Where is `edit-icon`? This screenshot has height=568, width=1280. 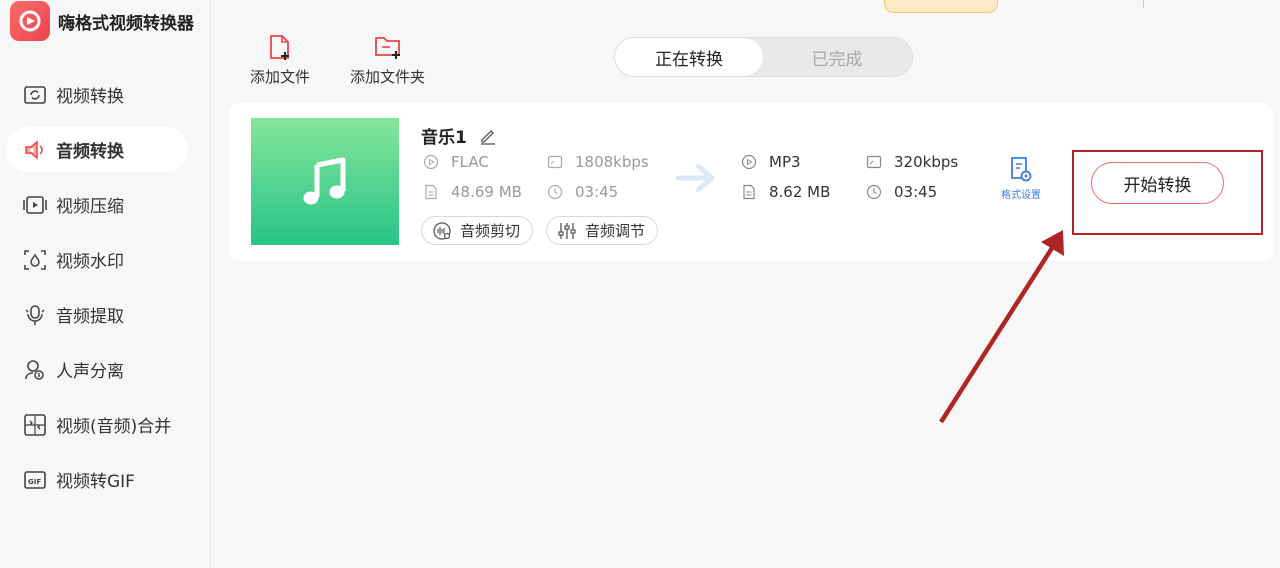 edit-icon is located at coordinates (488, 136).